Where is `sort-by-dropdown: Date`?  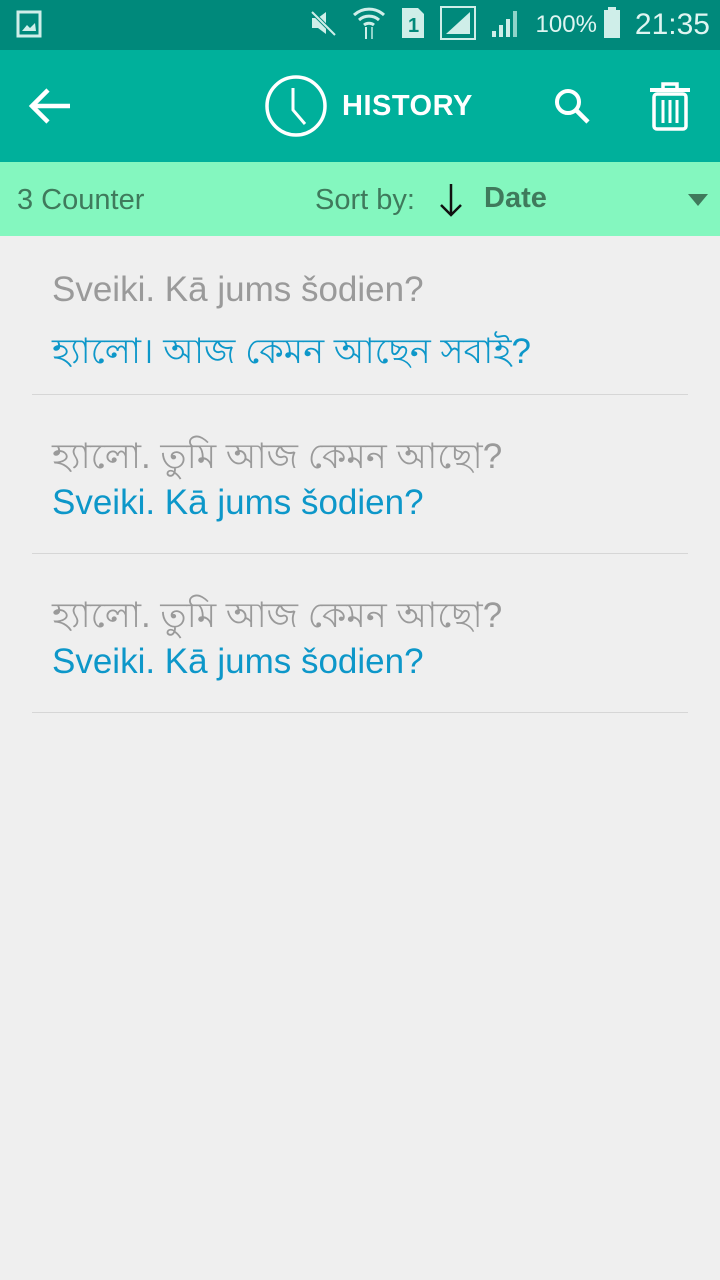
sort-by-dropdown: Date is located at coordinates (602, 199).